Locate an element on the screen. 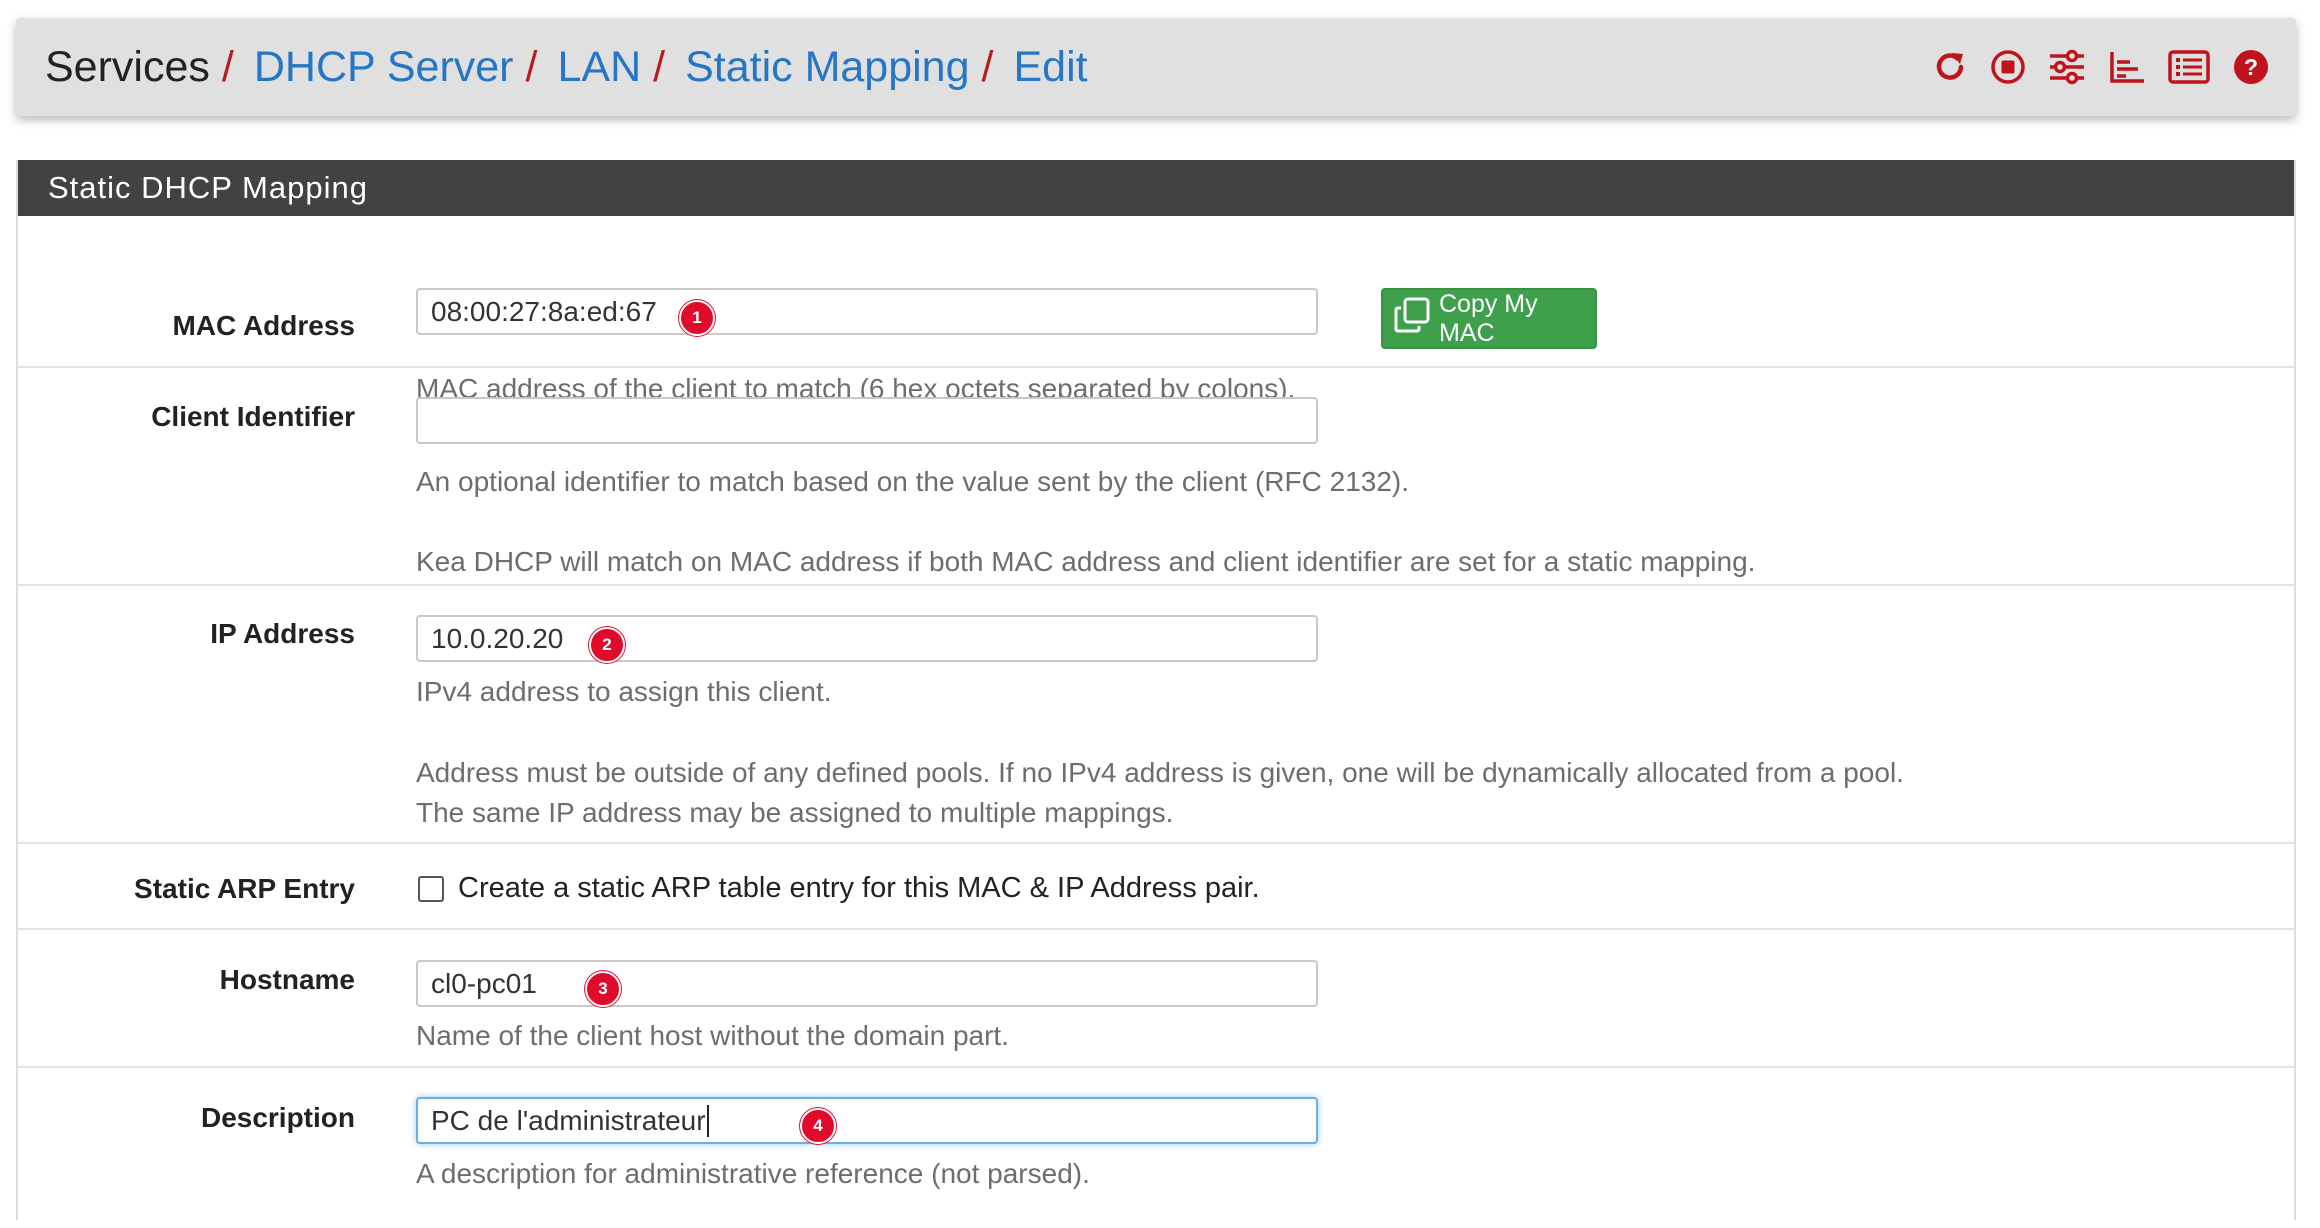  ip-address-help: IPv4 address to assign this client. is located at coordinates (624, 691).